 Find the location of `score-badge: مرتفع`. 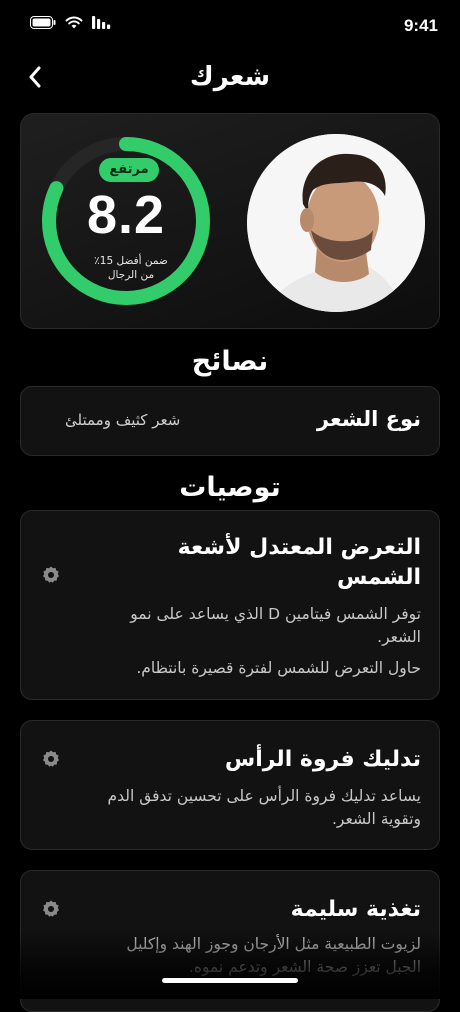

score-badge: مرتفع is located at coordinates (129, 170).